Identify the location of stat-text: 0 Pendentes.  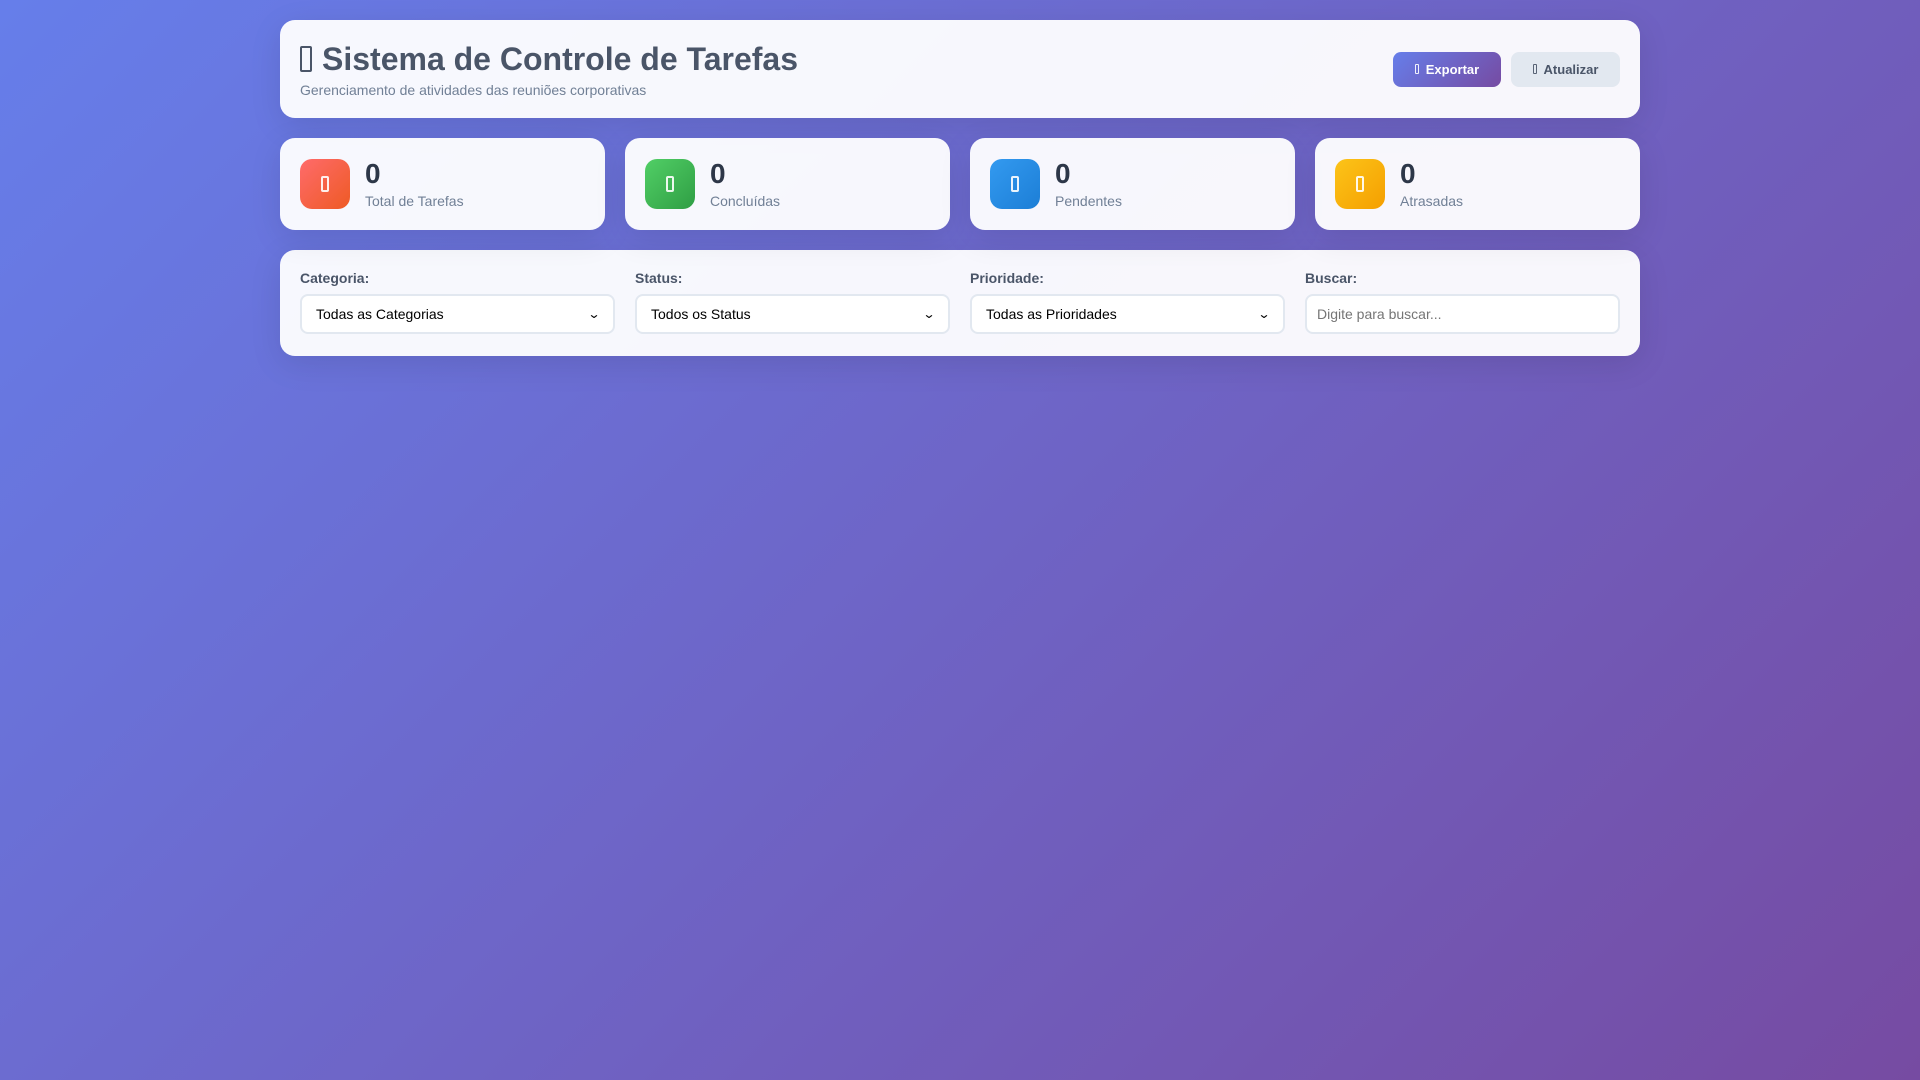
(1088, 184).